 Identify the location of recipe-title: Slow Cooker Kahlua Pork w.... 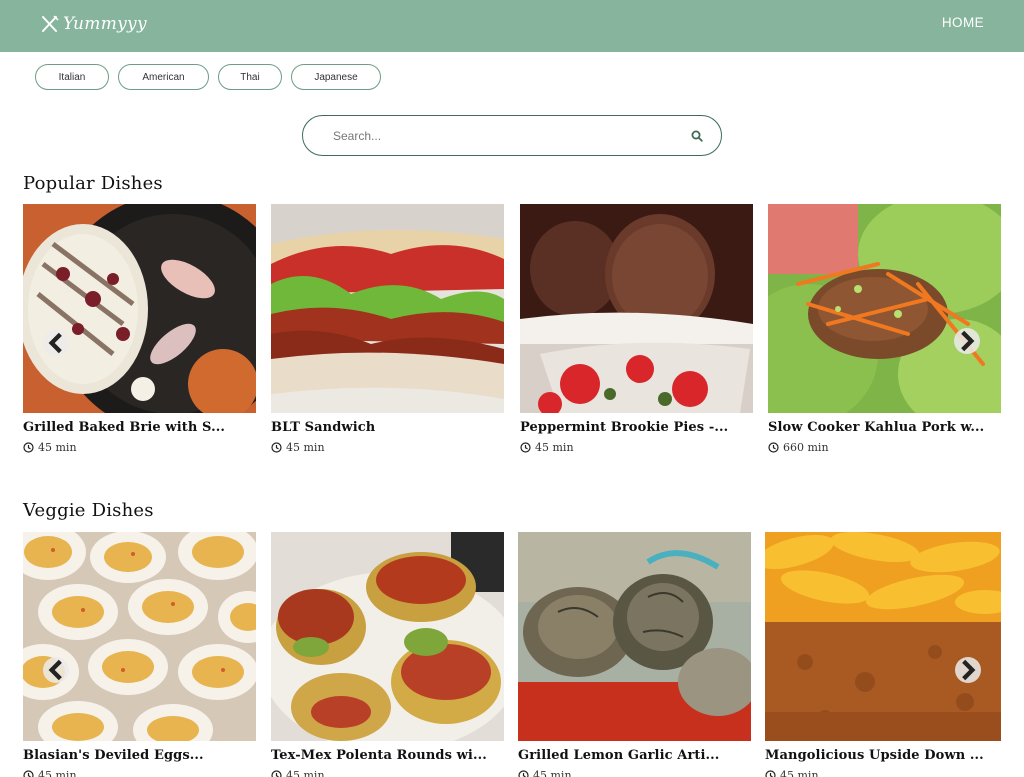
(884, 427).